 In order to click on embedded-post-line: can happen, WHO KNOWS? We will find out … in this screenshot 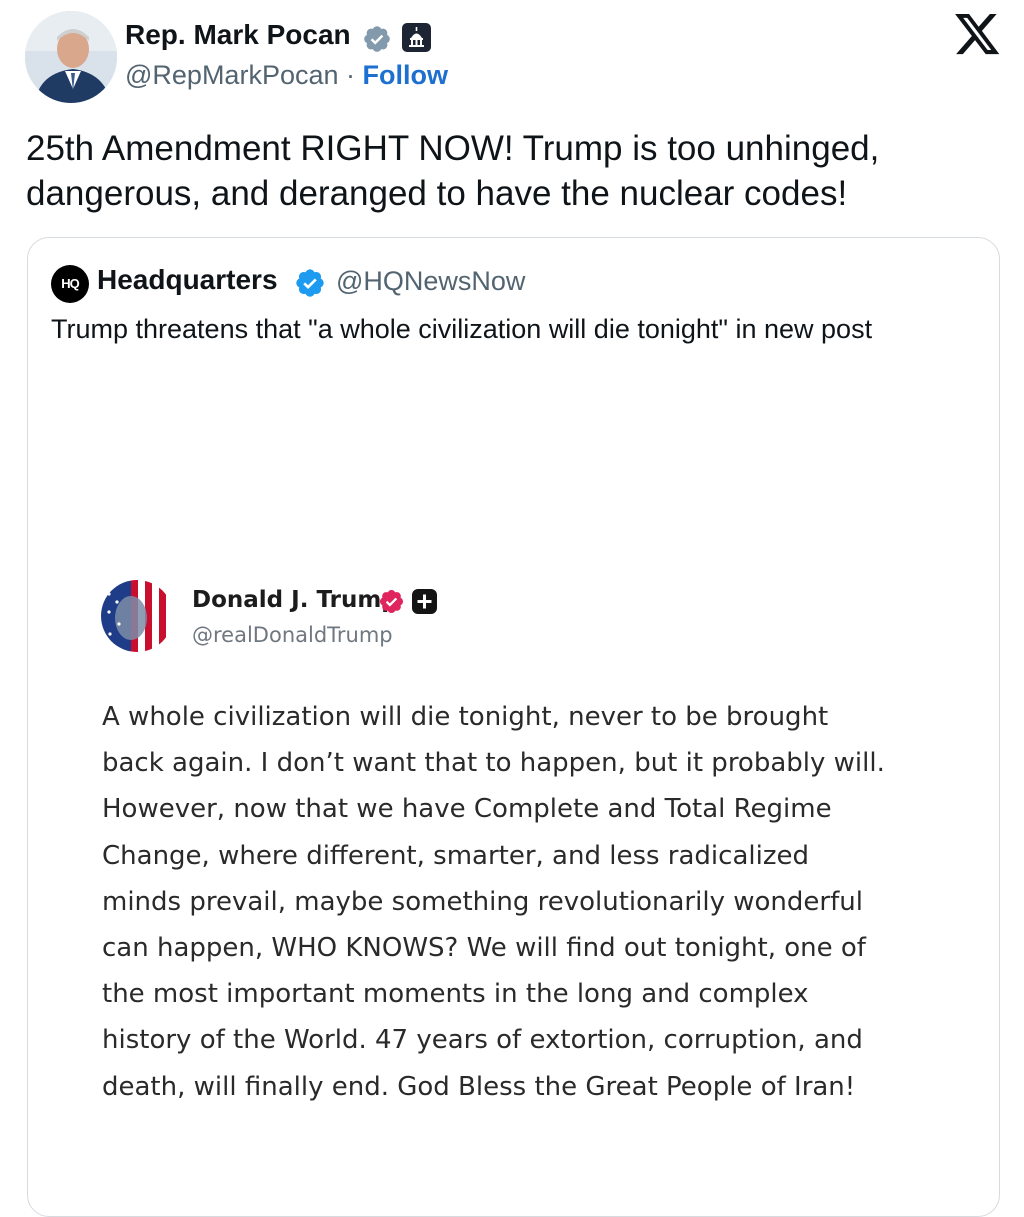, I will do `click(484, 948)`.